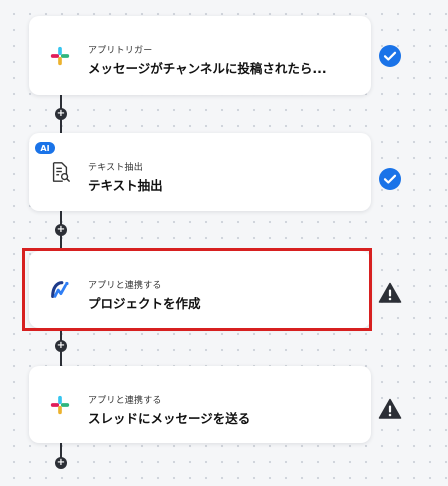 The height and width of the screenshot is (486, 448). I want to click on flow-step-card: AI テキスト抽出 テキスト抽出, so click(200, 172).